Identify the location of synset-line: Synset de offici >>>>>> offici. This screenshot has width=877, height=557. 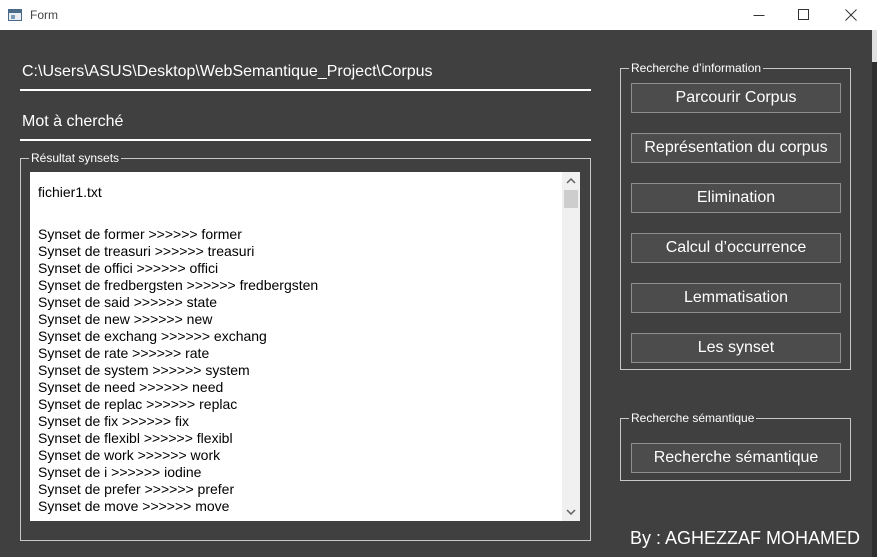
(128, 268).